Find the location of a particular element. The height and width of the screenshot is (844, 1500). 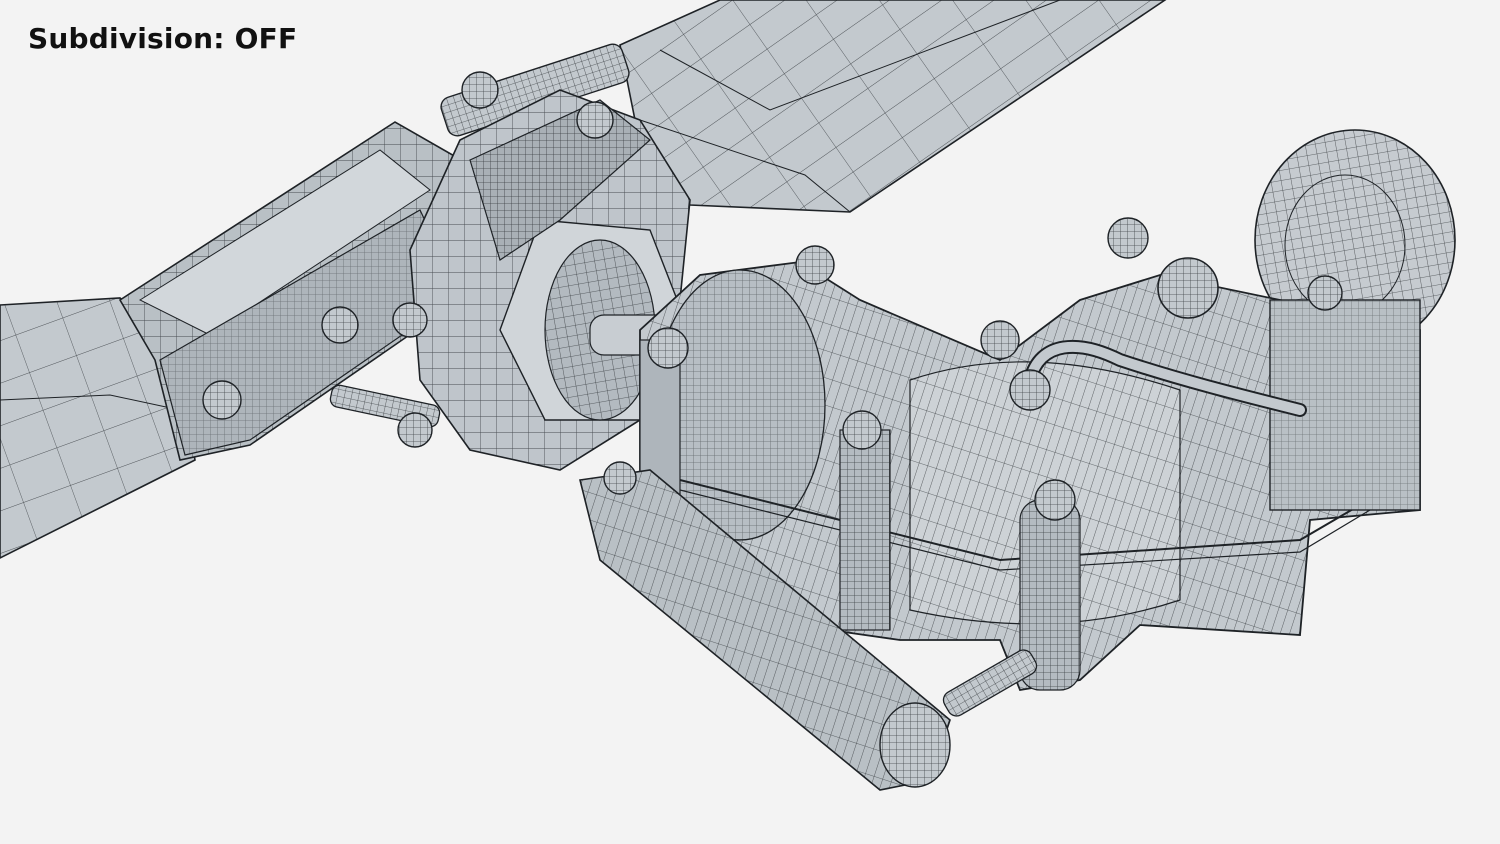

subdivision-status-label: Subdivision: OFF is located at coordinates (163, 38).